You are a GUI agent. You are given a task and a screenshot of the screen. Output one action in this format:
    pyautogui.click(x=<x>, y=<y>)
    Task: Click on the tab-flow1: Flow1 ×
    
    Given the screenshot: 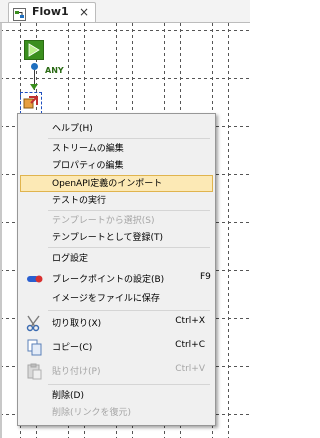 What is the action you would take?
    pyautogui.click(x=52, y=12)
    